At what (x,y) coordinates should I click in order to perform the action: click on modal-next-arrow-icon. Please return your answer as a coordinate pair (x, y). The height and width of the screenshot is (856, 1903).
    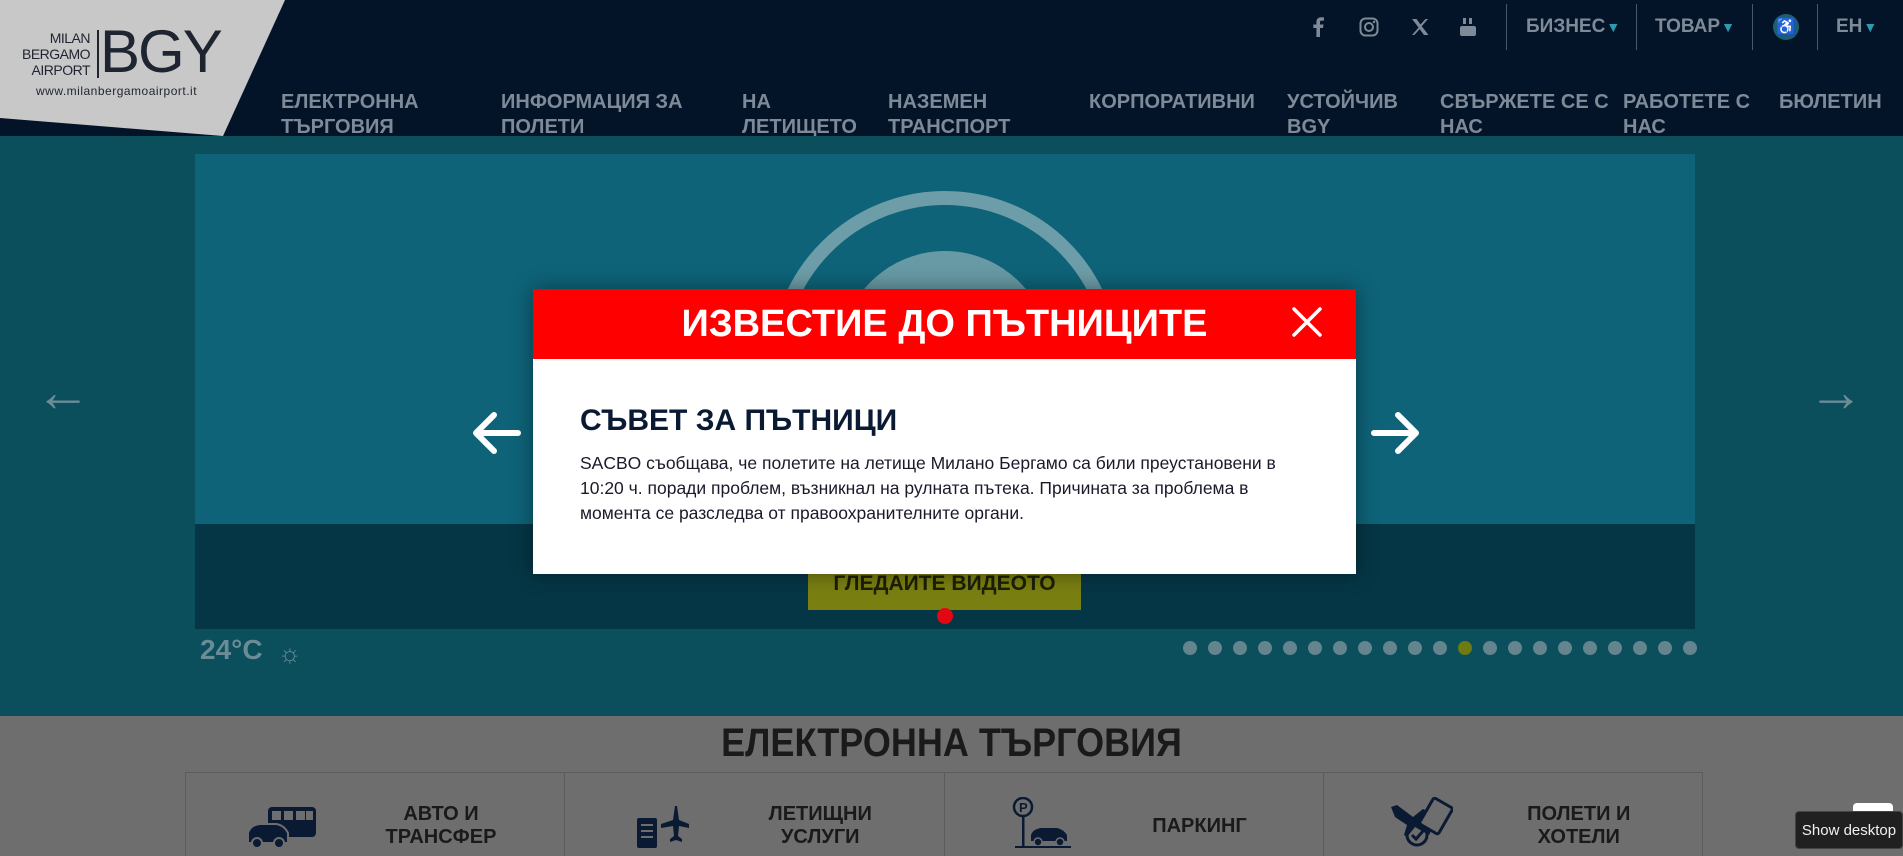
    Looking at the image, I should click on (1396, 435).